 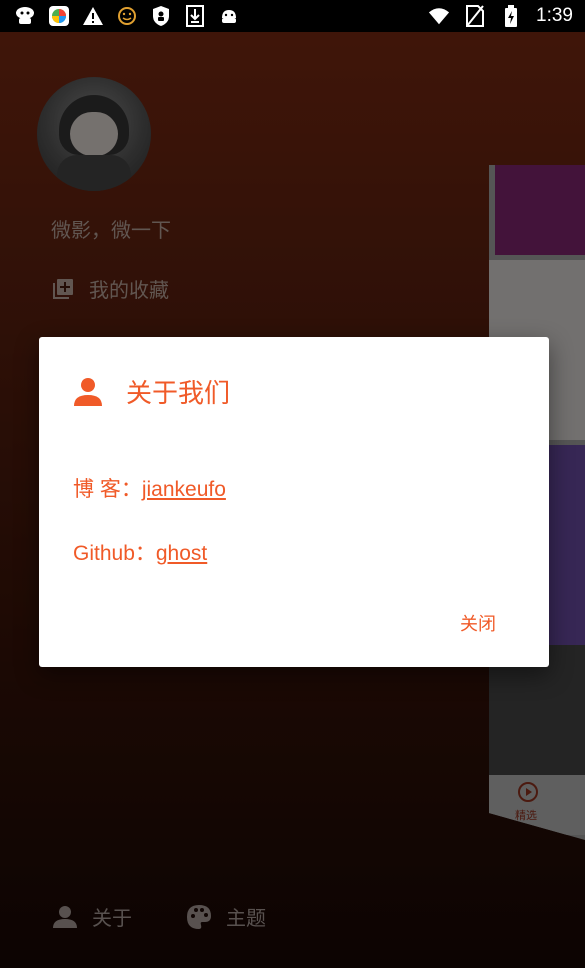 I want to click on clock: 1:39, so click(x=554, y=15).